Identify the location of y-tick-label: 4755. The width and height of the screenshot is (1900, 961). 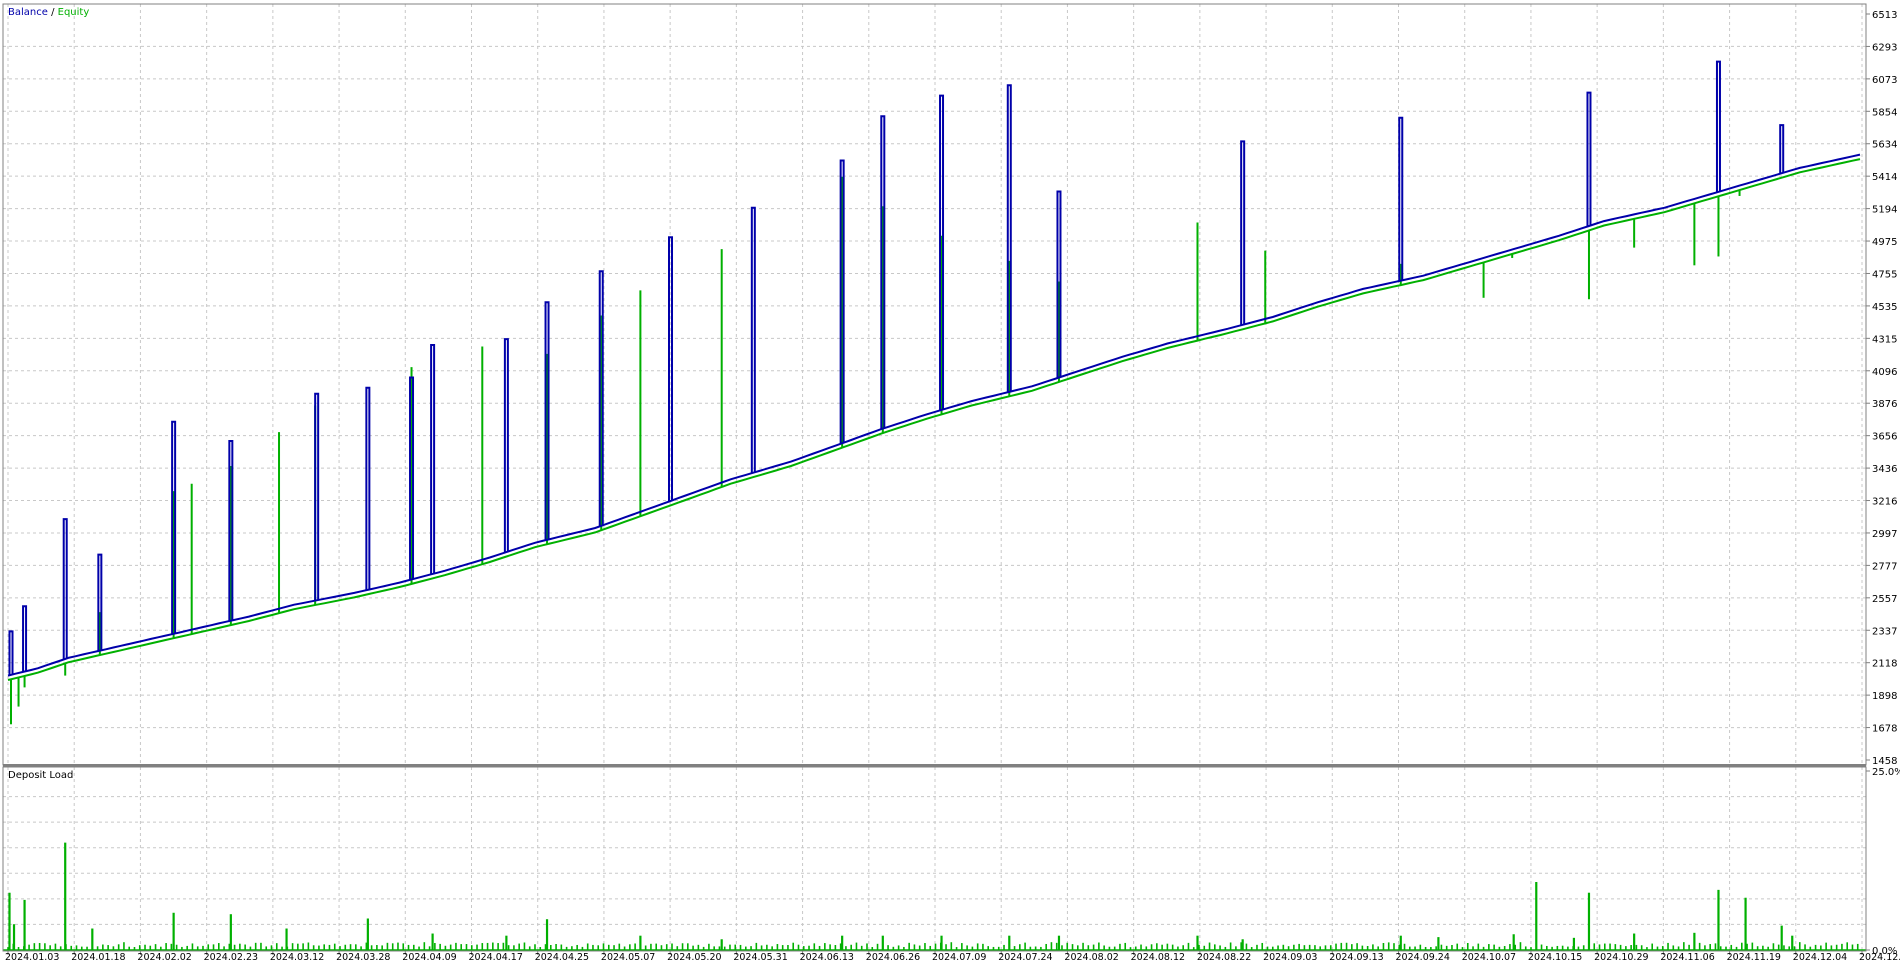
(1884, 274).